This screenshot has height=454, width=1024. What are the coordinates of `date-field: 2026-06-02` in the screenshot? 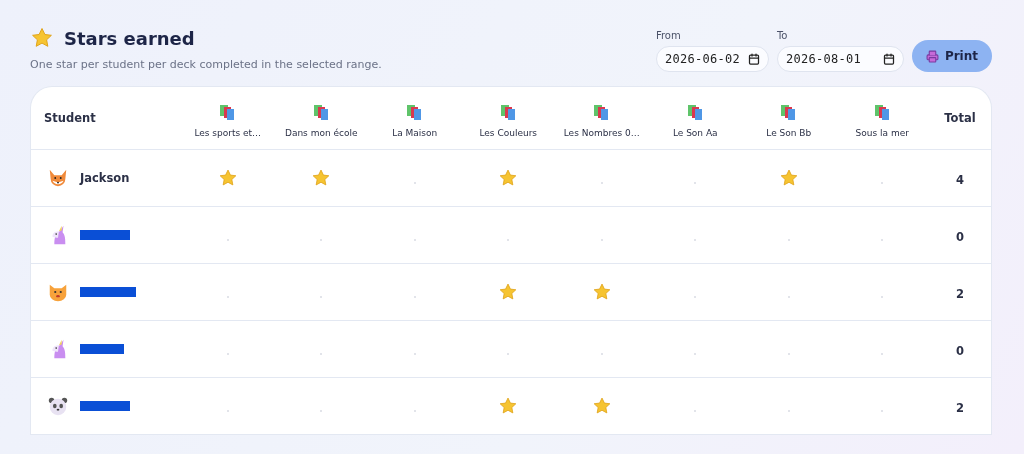 It's located at (712, 59).